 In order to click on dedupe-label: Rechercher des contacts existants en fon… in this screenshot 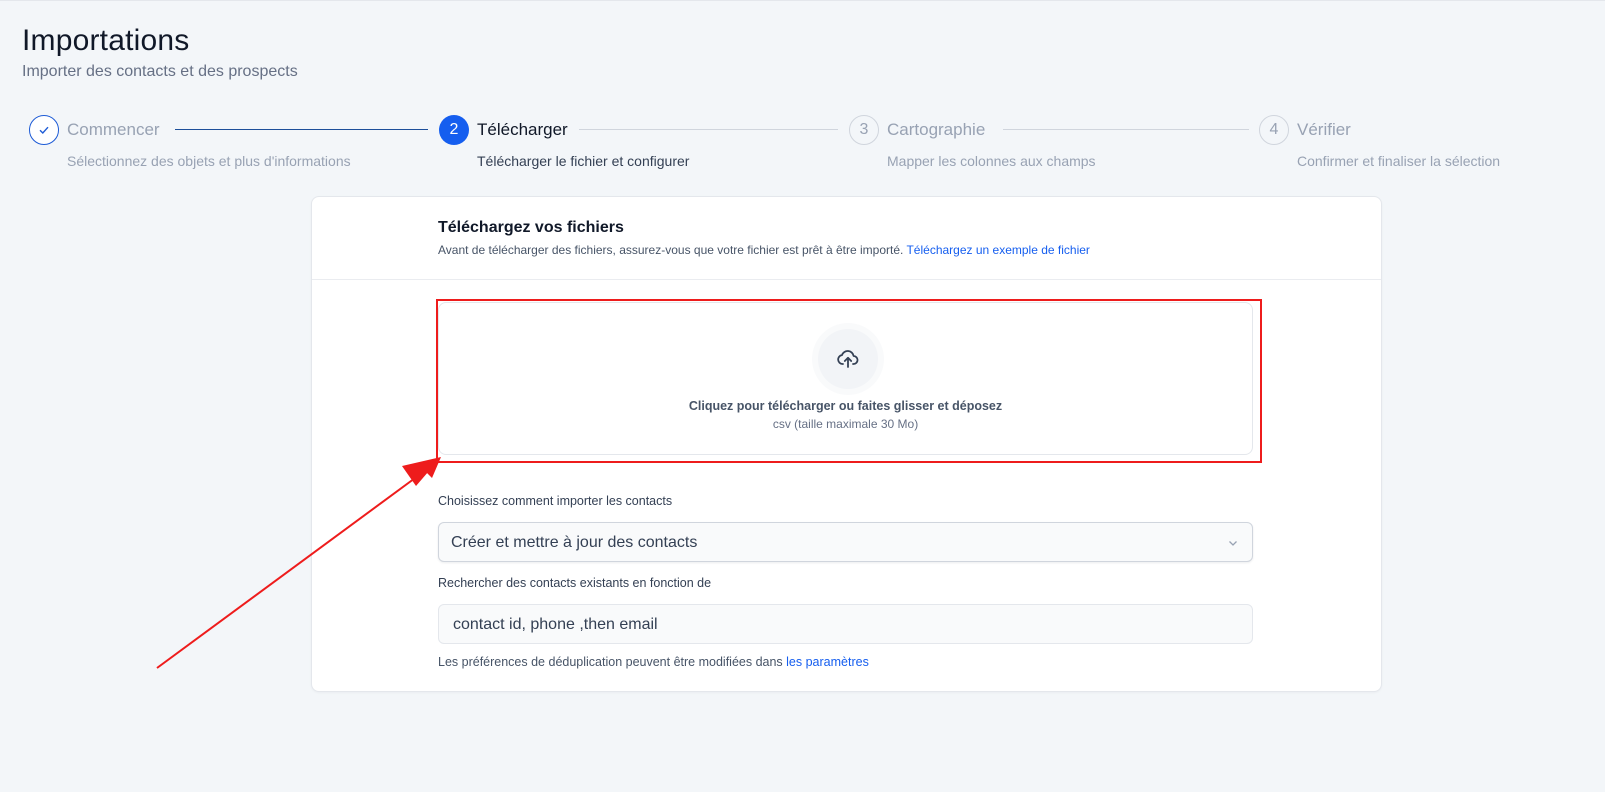, I will do `click(575, 583)`.